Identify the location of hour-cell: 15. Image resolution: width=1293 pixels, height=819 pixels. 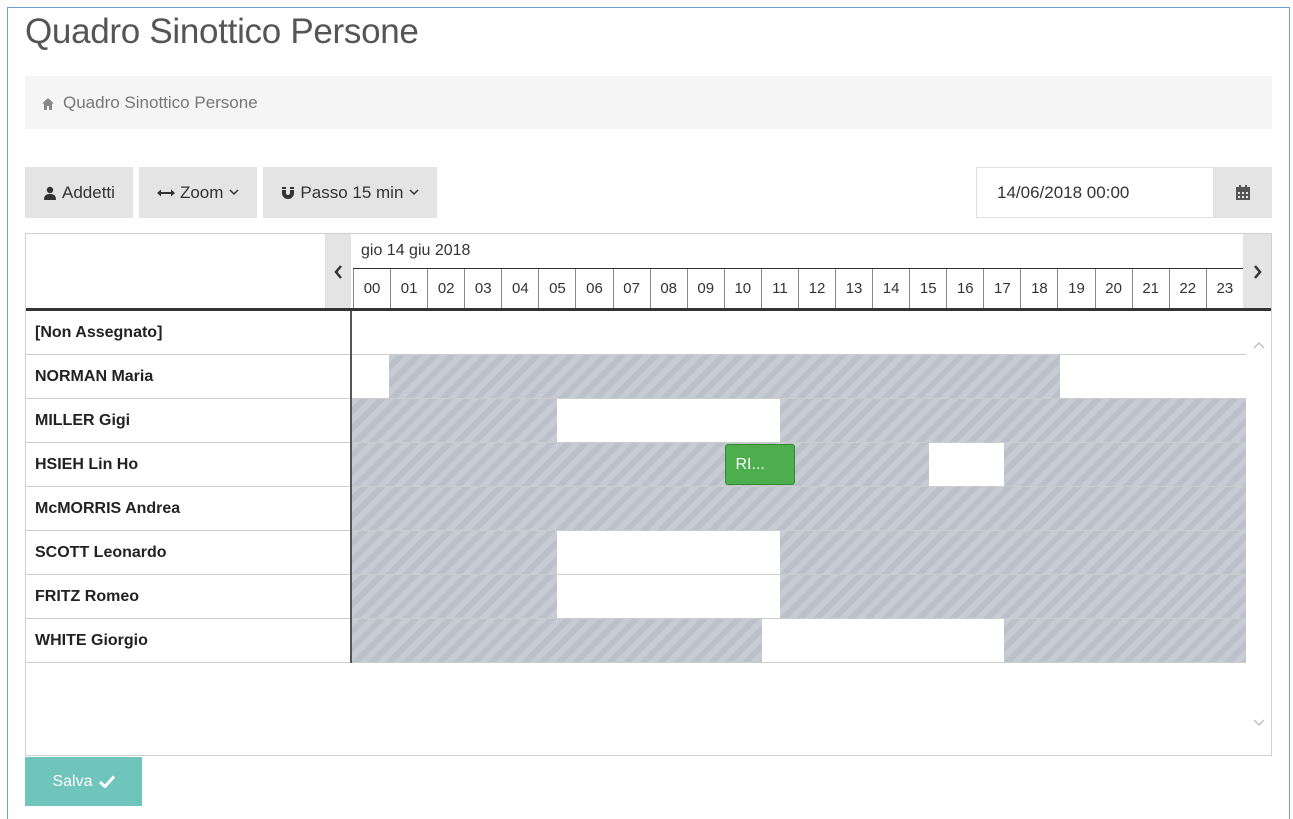
(927, 288).